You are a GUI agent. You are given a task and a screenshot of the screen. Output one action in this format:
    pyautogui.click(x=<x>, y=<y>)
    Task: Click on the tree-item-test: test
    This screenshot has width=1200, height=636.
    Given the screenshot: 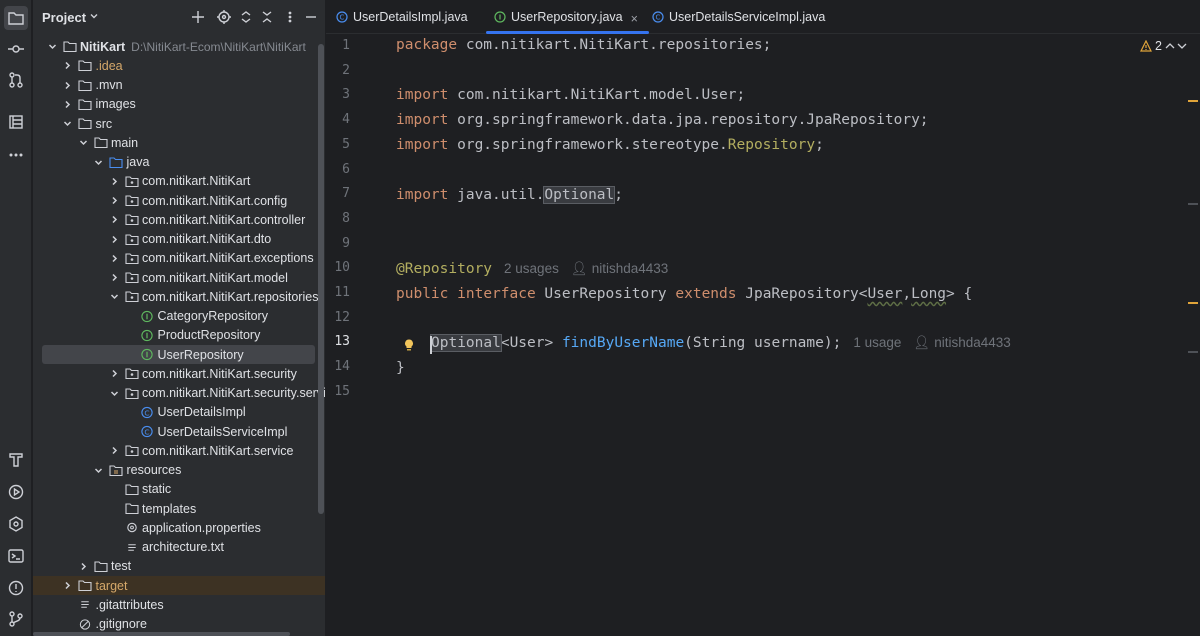 What is the action you would take?
    pyautogui.click(x=179, y=566)
    